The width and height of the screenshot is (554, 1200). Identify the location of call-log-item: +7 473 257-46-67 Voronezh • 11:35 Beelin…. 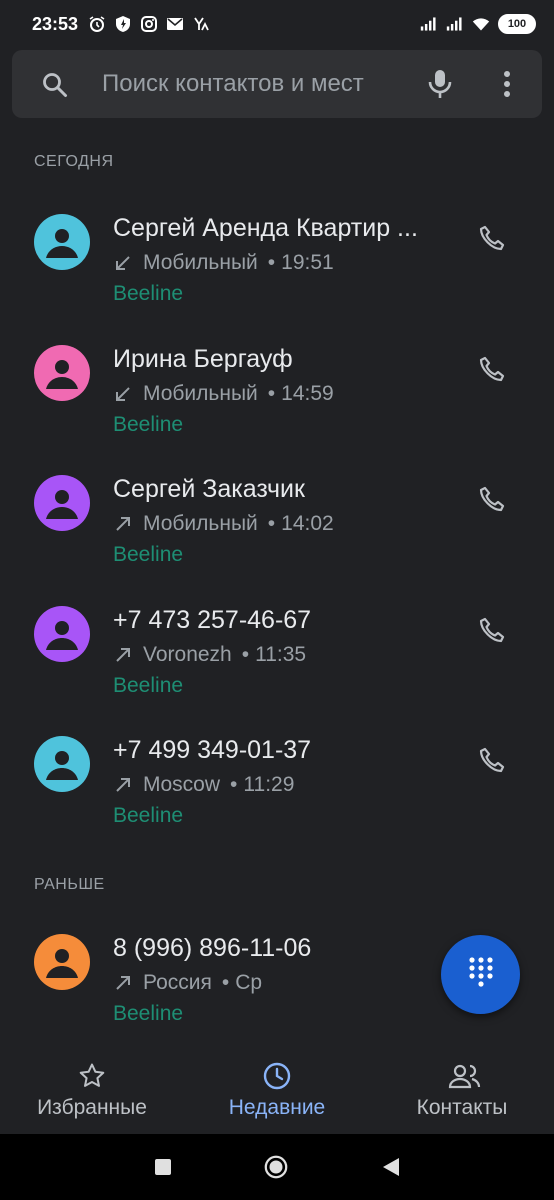
(277, 653).